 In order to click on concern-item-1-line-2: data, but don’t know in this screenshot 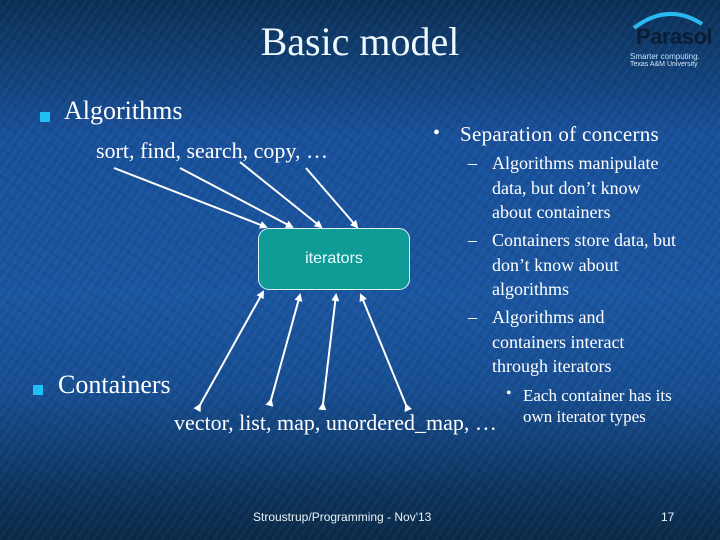, I will do `click(566, 187)`.